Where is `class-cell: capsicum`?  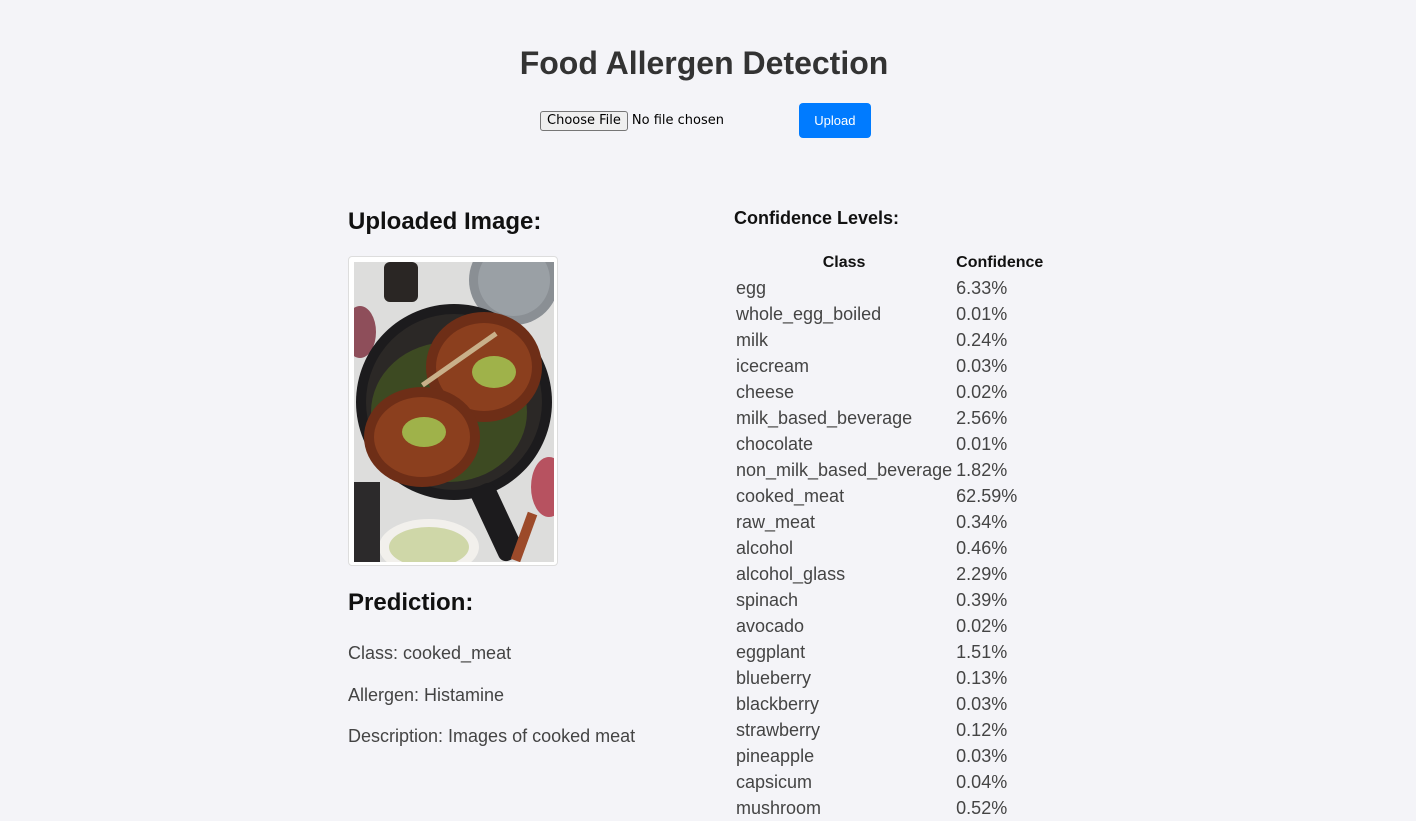
class-cell: capsicum is located at coordinates (774, 781).